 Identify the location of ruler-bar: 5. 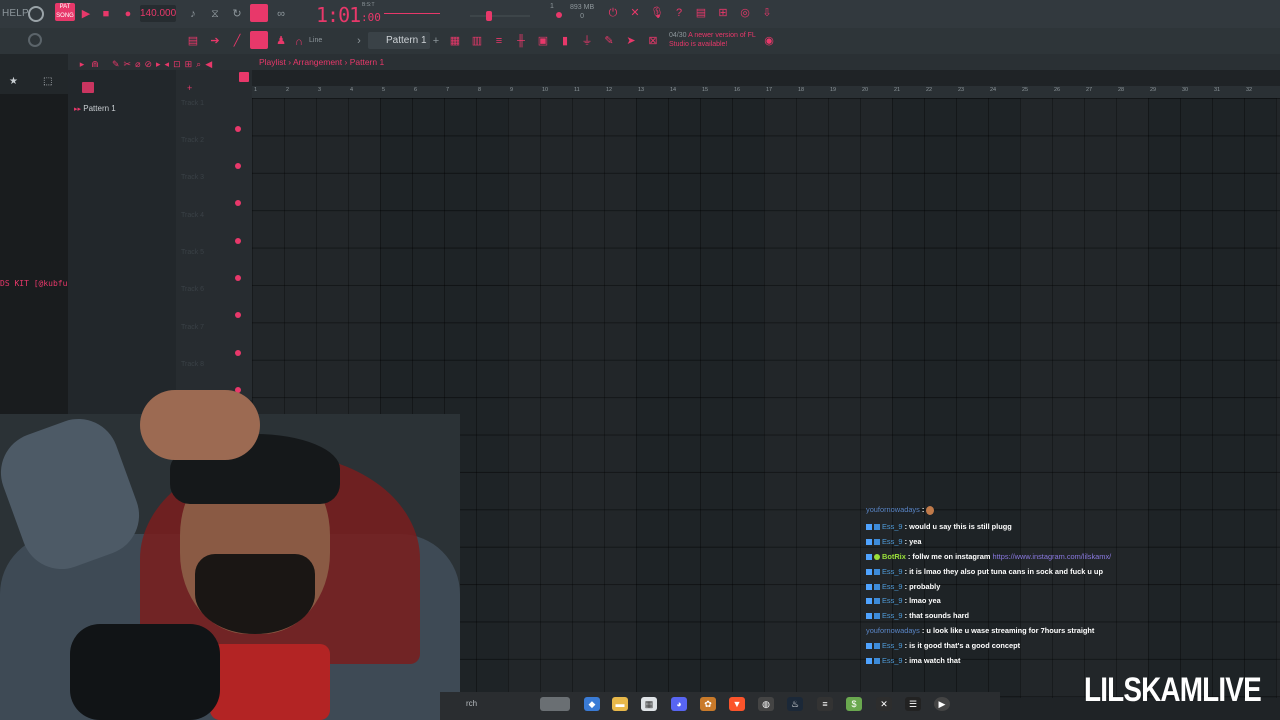
(384, 90).